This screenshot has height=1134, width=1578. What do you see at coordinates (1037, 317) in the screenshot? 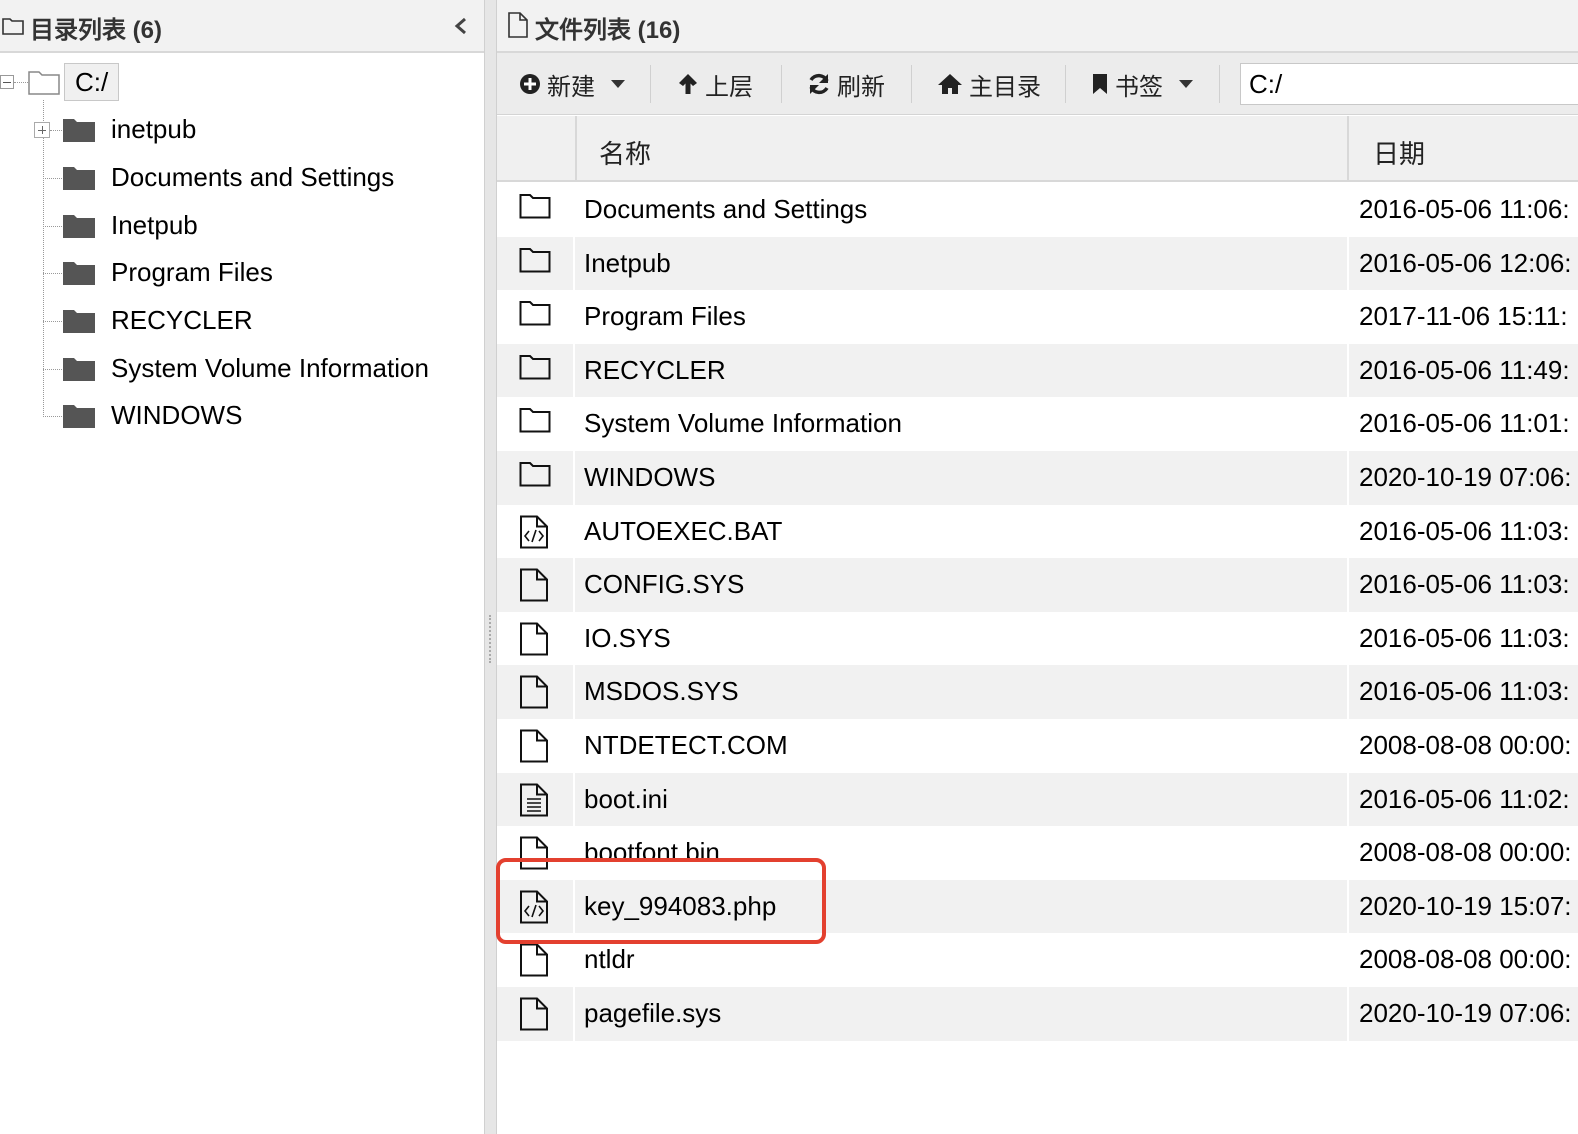
I see `file-row: Program Files 2017-11-06 15:11:` at bounding box center [1037, 317].